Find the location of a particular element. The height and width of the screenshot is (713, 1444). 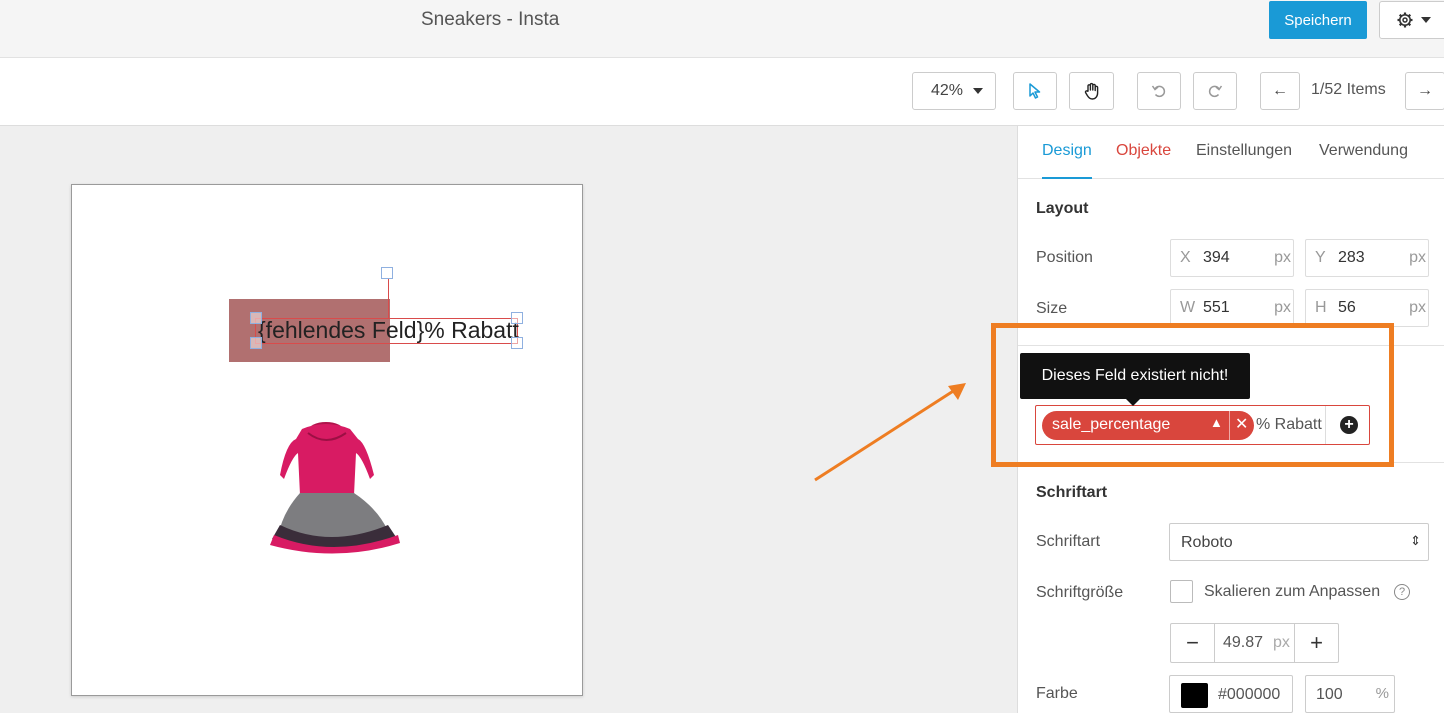

previous-item-button: ← is located at coordinates (1280, 91).